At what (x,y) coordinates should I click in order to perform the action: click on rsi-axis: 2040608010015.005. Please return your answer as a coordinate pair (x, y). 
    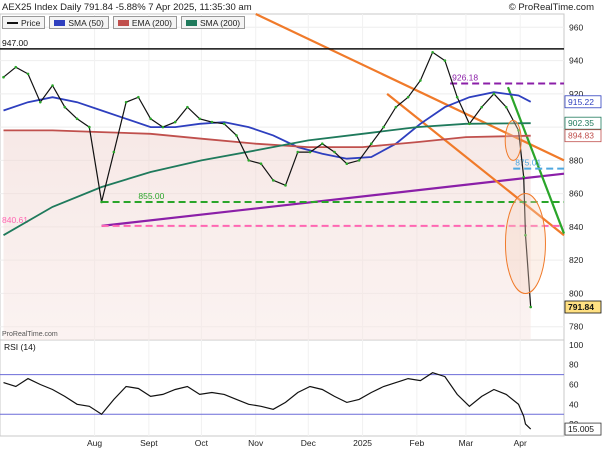
    Looking at the image, I should click on (583, 388).